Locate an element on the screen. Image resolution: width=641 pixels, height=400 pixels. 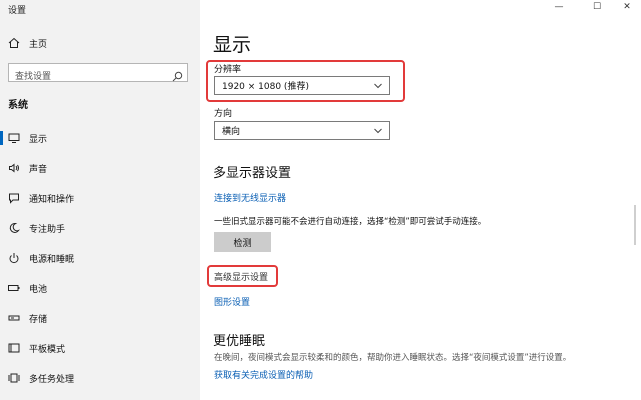
sidebar-item-label: 存储 is located at coordinates (38, 319).